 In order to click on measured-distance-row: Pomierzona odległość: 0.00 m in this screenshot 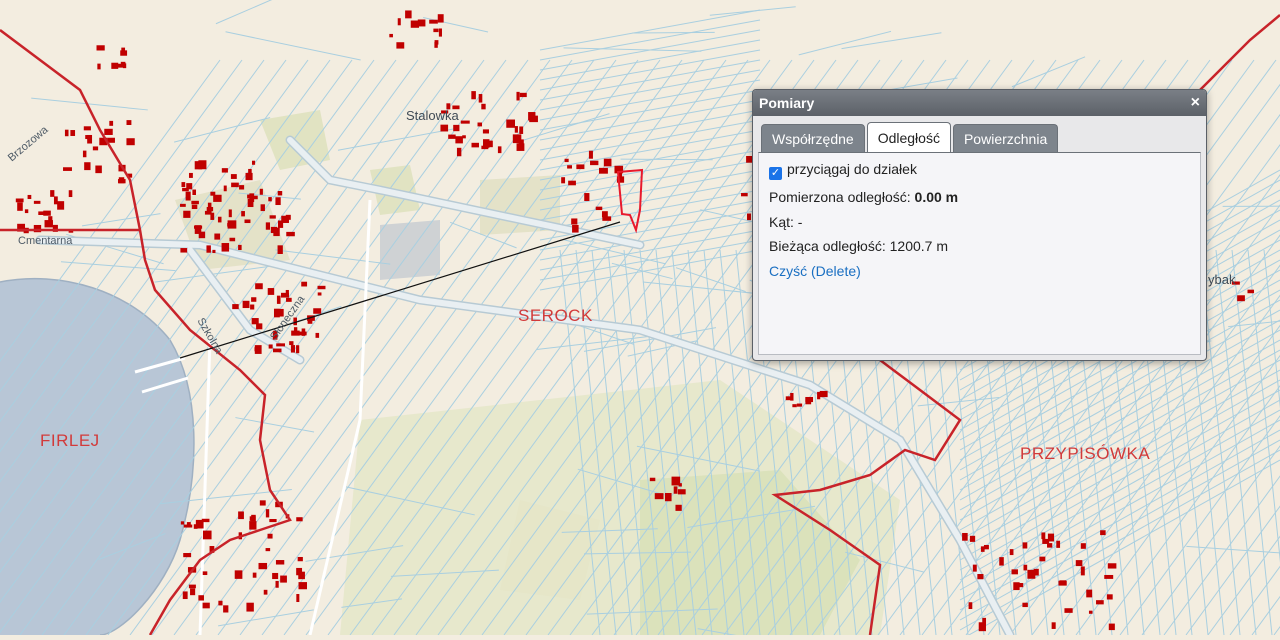, I will do `click(863, 197)`.